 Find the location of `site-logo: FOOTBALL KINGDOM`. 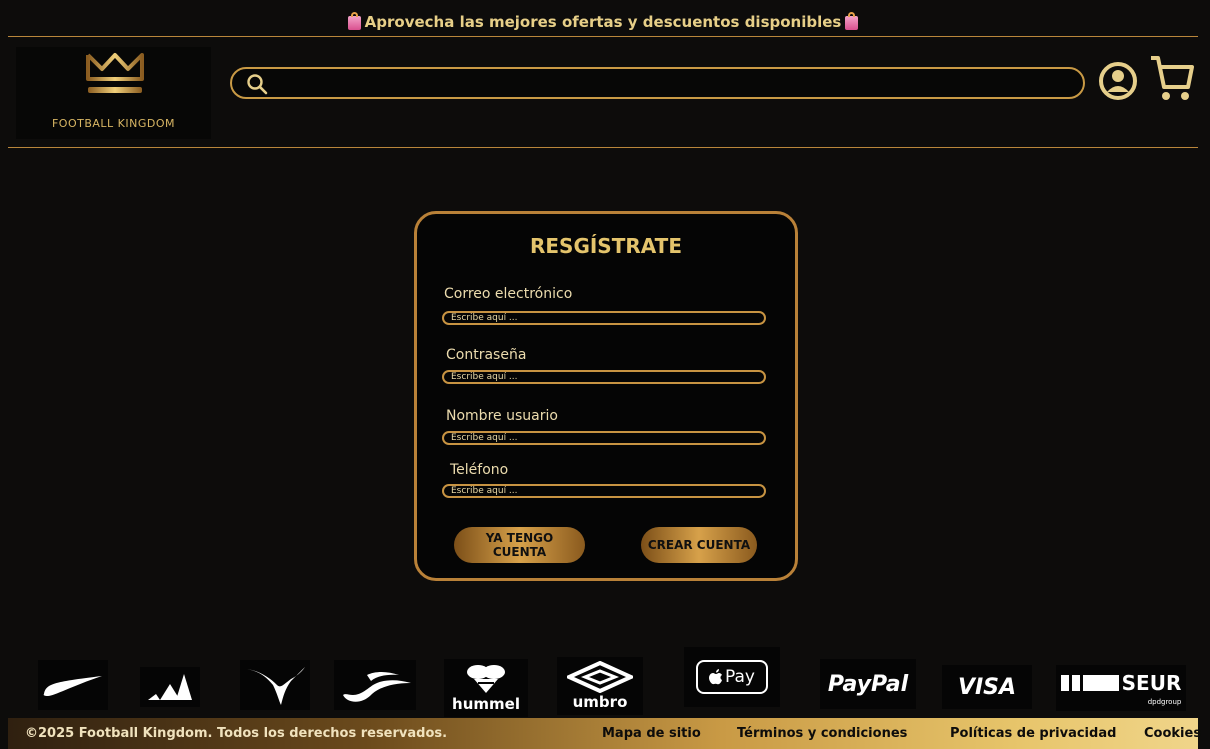

site-logo: FOOTBALL KINGDOM is located at coordinates (113, 93).